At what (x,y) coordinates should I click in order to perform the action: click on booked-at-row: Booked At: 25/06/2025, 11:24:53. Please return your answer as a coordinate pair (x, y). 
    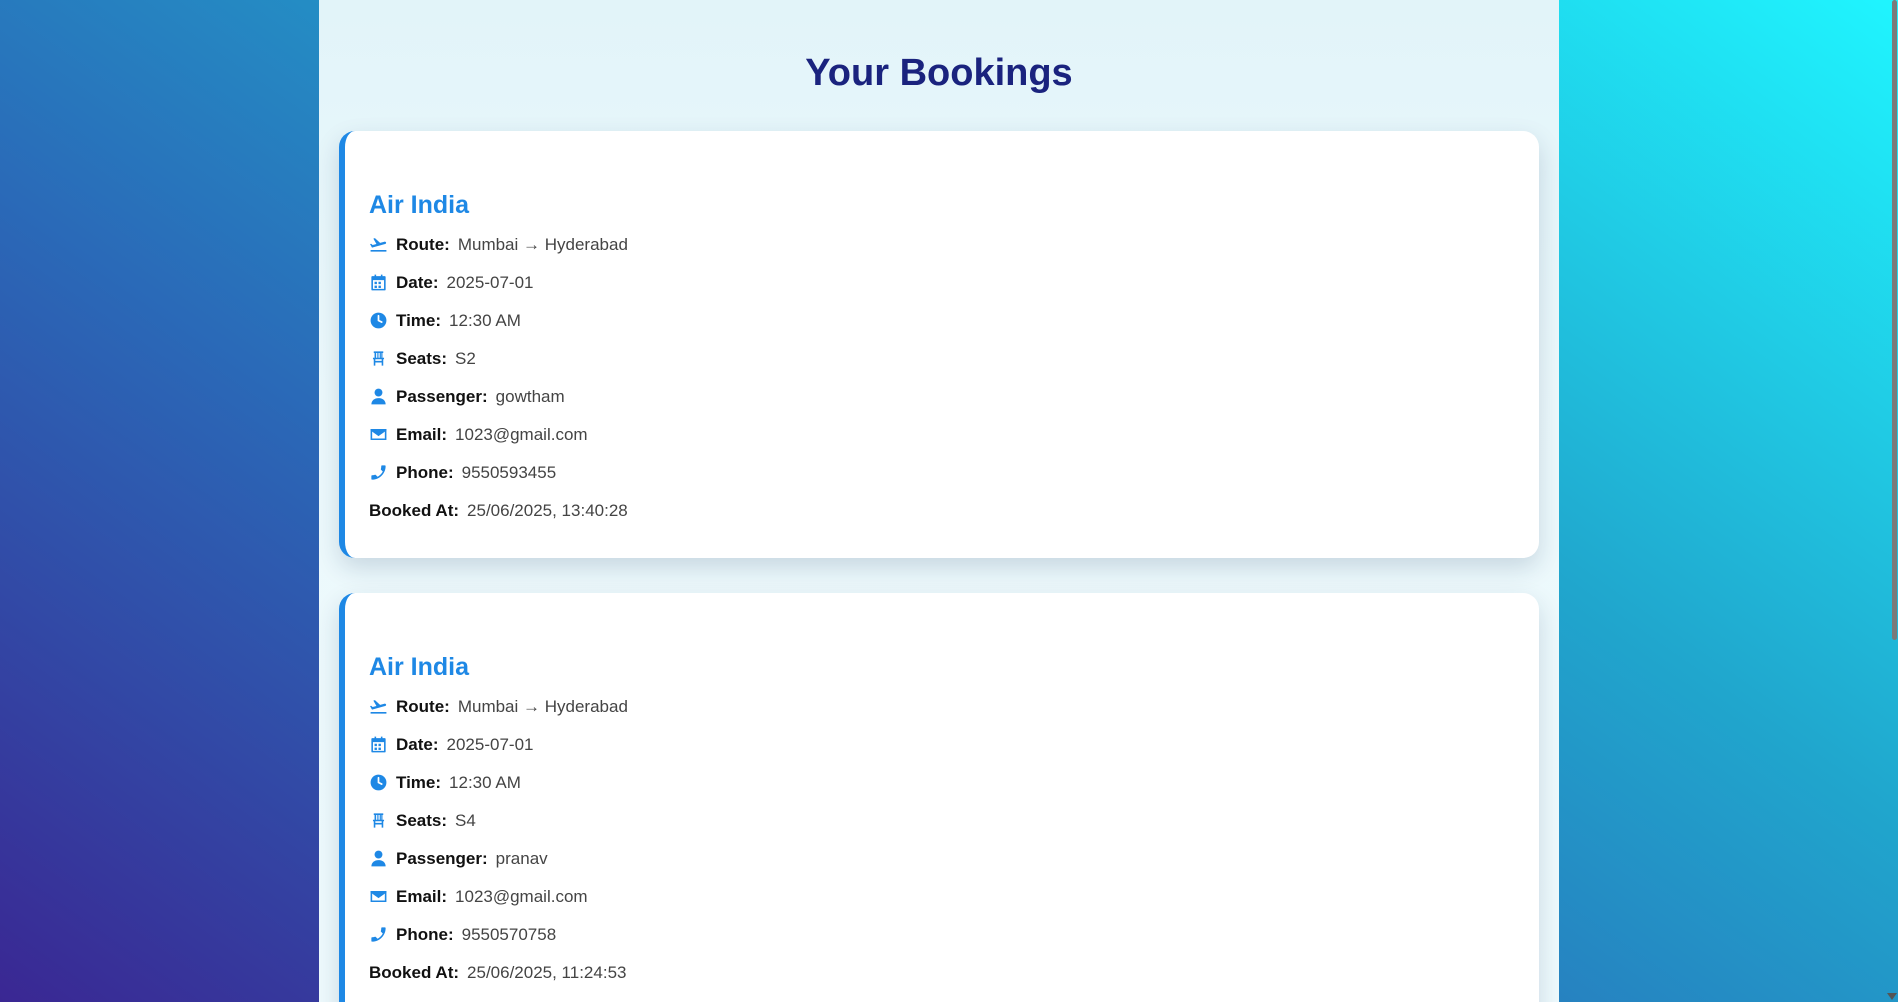
    Looking at the image, I should click on (498, 982).